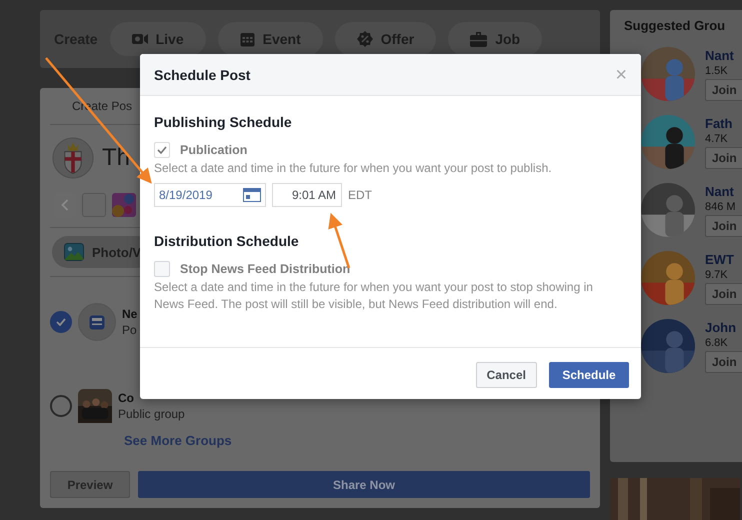 The width and height of the screenshot is (742, 520). Describe the element at coordinates (718, 123) in the screenshot. I see `group-name: Fath` at that location.